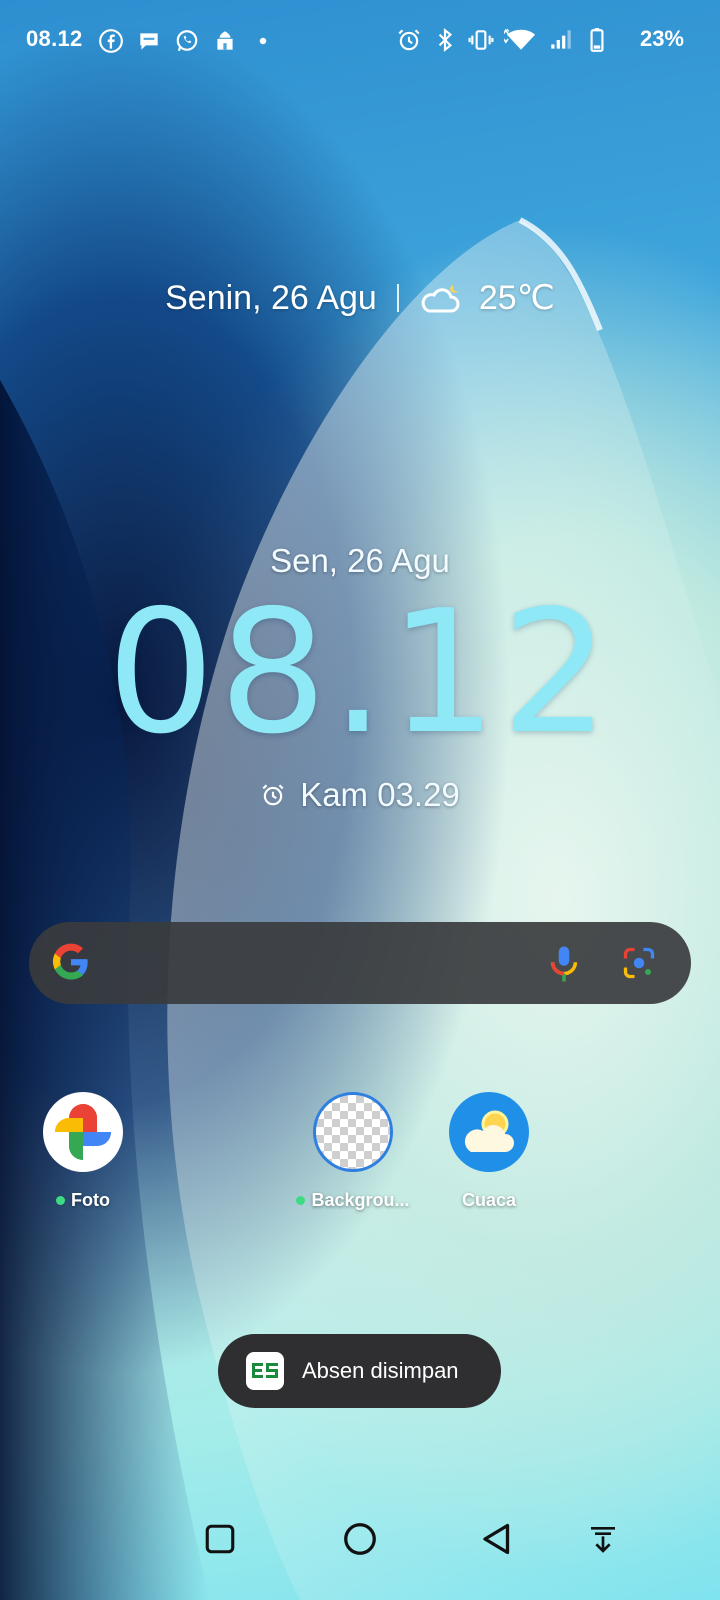 The height and width of the screenshot is (1600, 720). What do you see at coordinates (225, 40) in the screenshot?
I see `mosque-icon` at bounding box center [225, 40].